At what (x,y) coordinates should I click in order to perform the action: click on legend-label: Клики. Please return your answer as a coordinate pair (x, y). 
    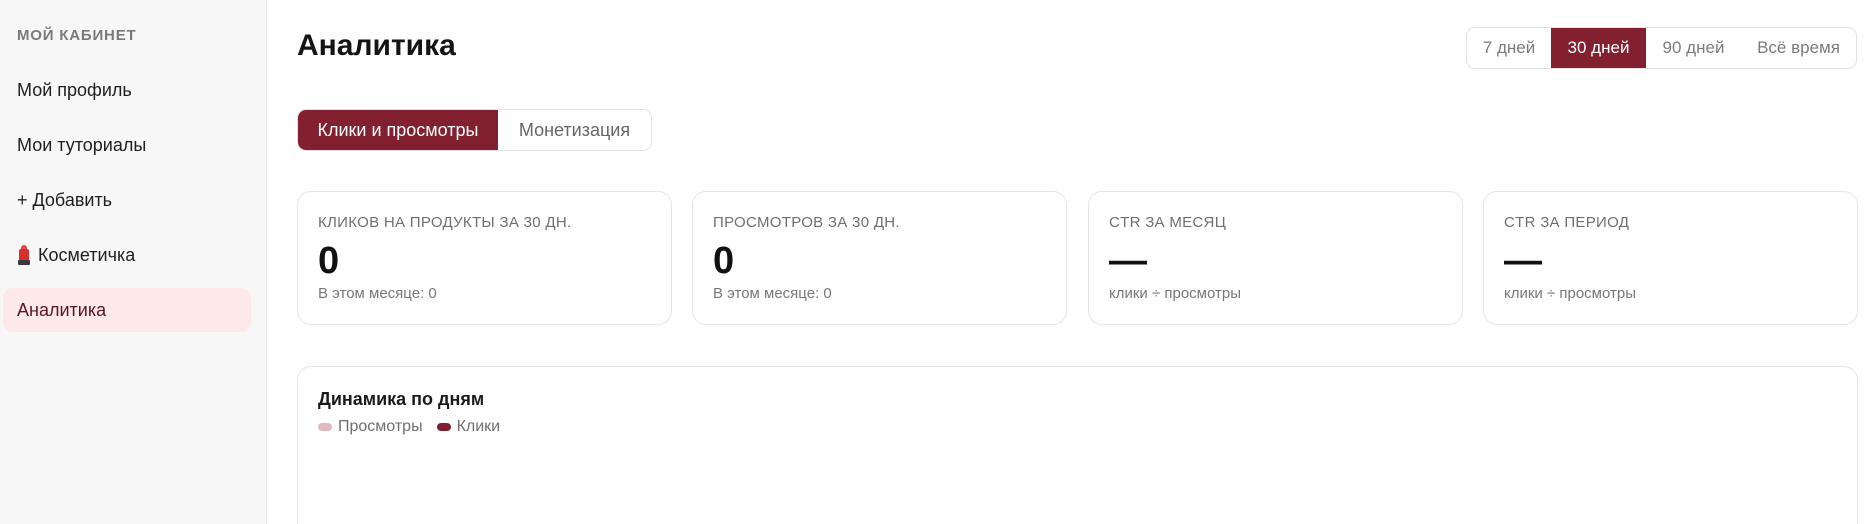
    Looking at the image, I should click on (478, 426).